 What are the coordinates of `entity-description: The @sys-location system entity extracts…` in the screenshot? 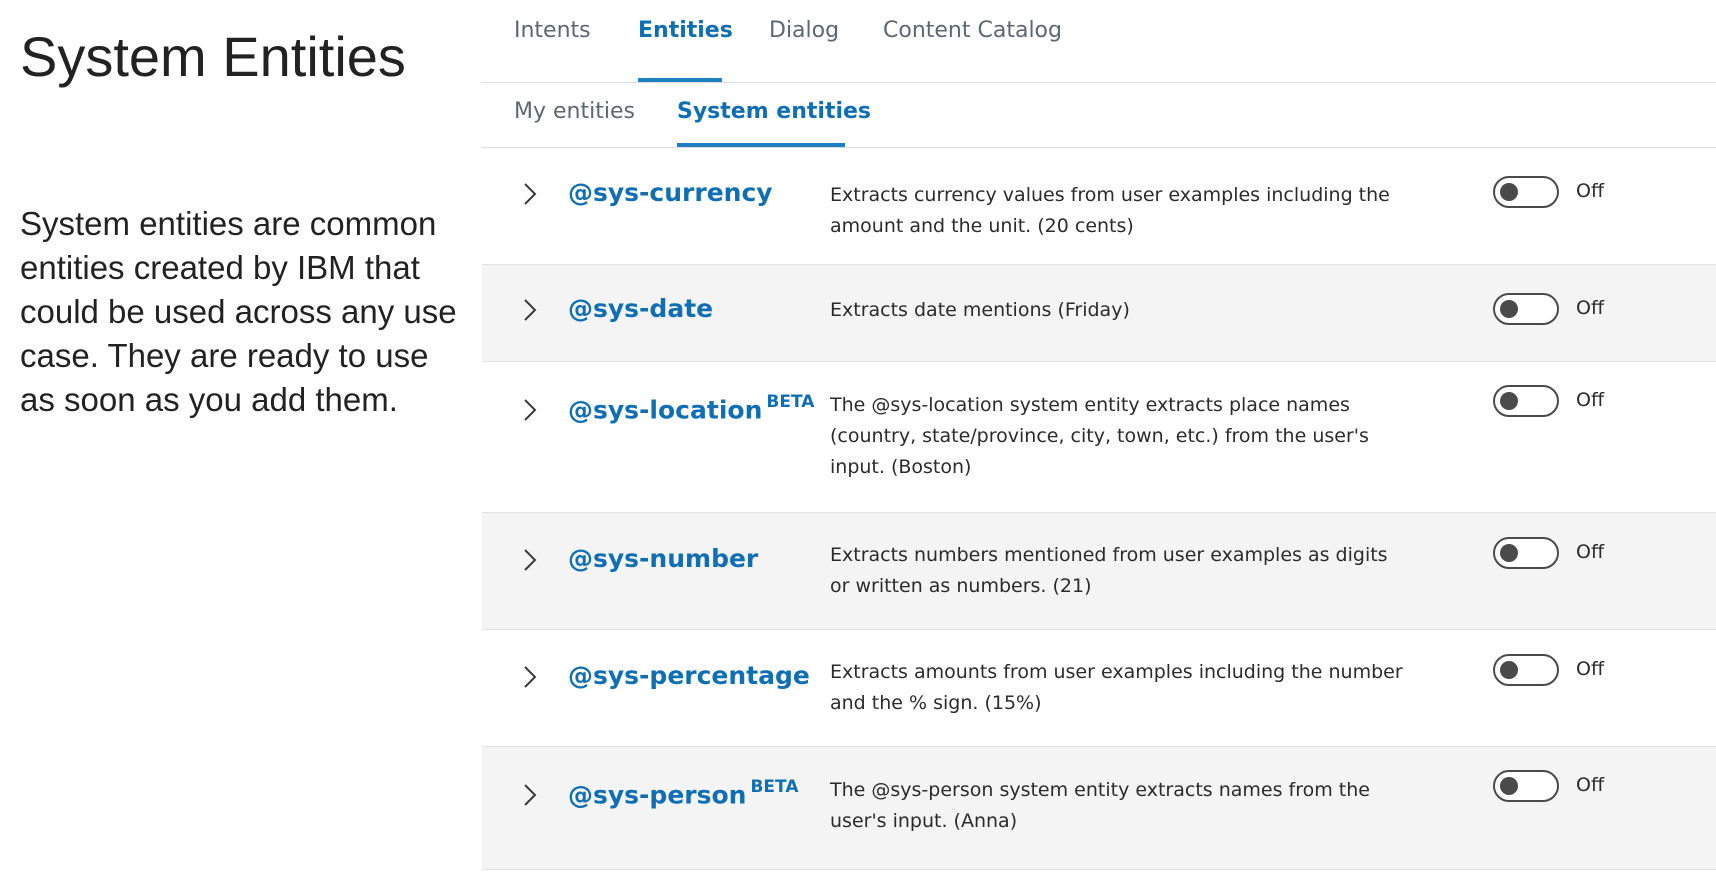 It's located at (1099, 436).